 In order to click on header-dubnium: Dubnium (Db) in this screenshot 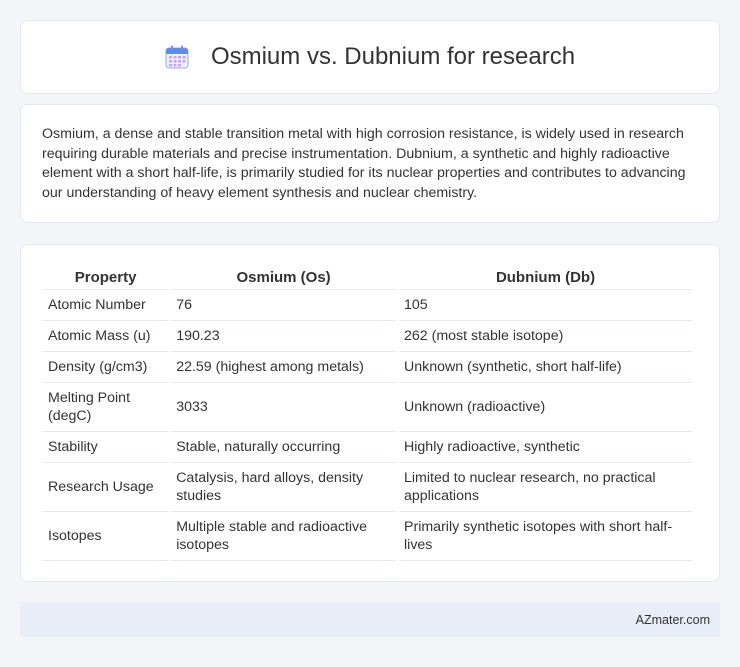, I will do `click(545, 277)`.